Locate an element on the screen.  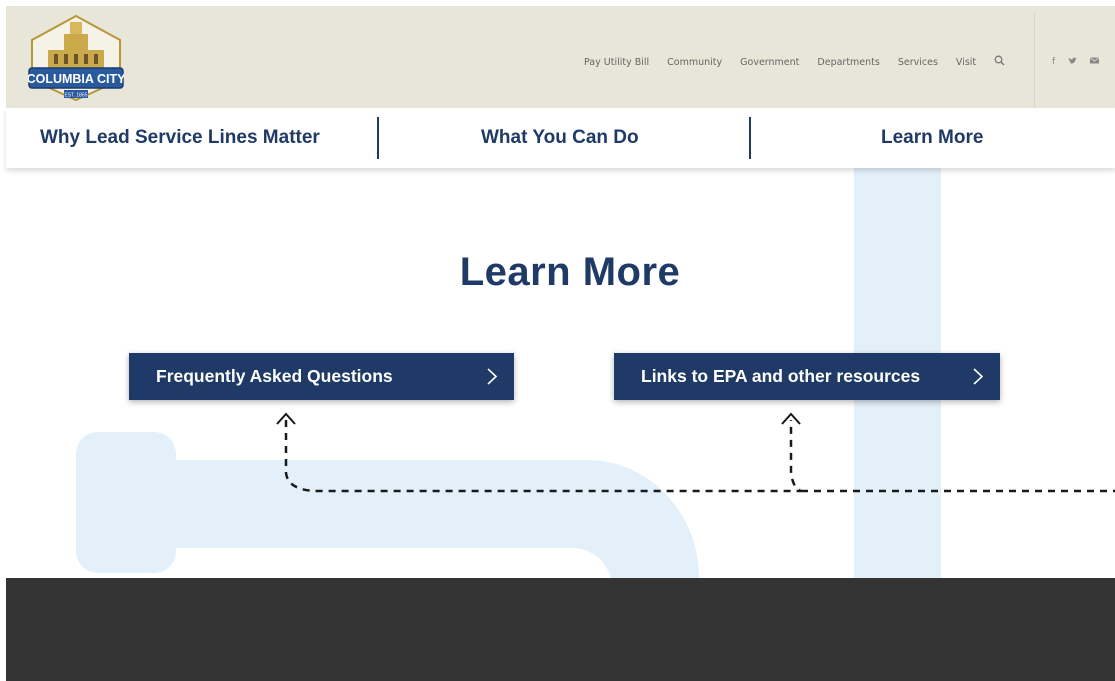
nav-government: Government is located at coordinates (769, 62).